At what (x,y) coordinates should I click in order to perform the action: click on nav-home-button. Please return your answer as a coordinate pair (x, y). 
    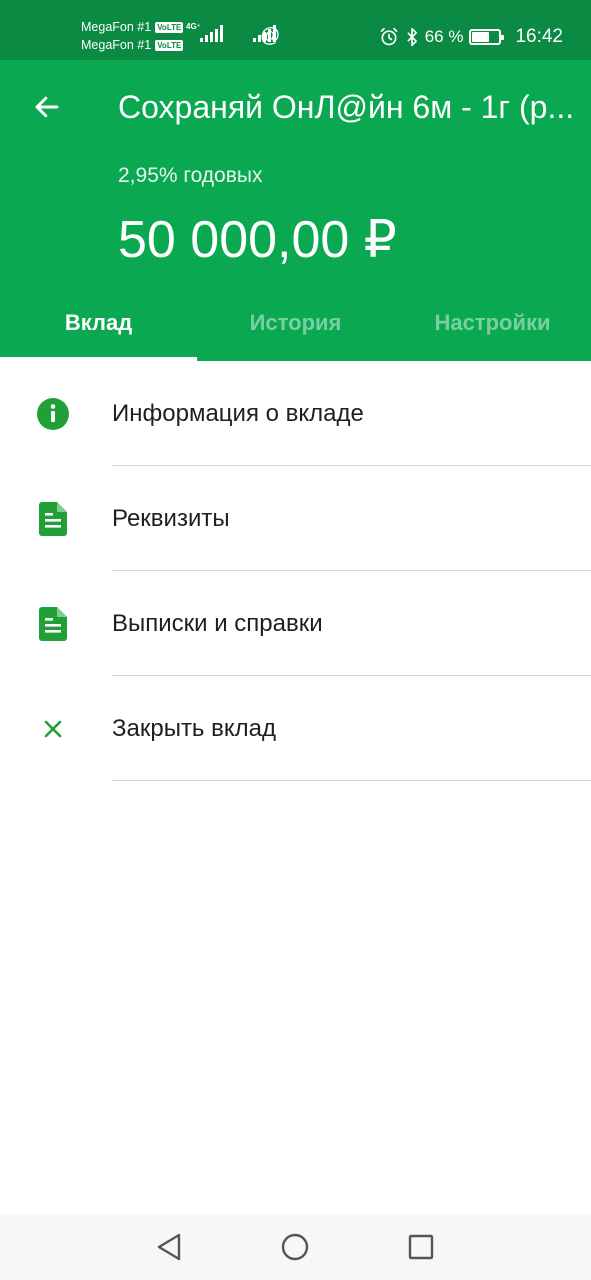
    Looking at the image, I should click on (295, 1247).